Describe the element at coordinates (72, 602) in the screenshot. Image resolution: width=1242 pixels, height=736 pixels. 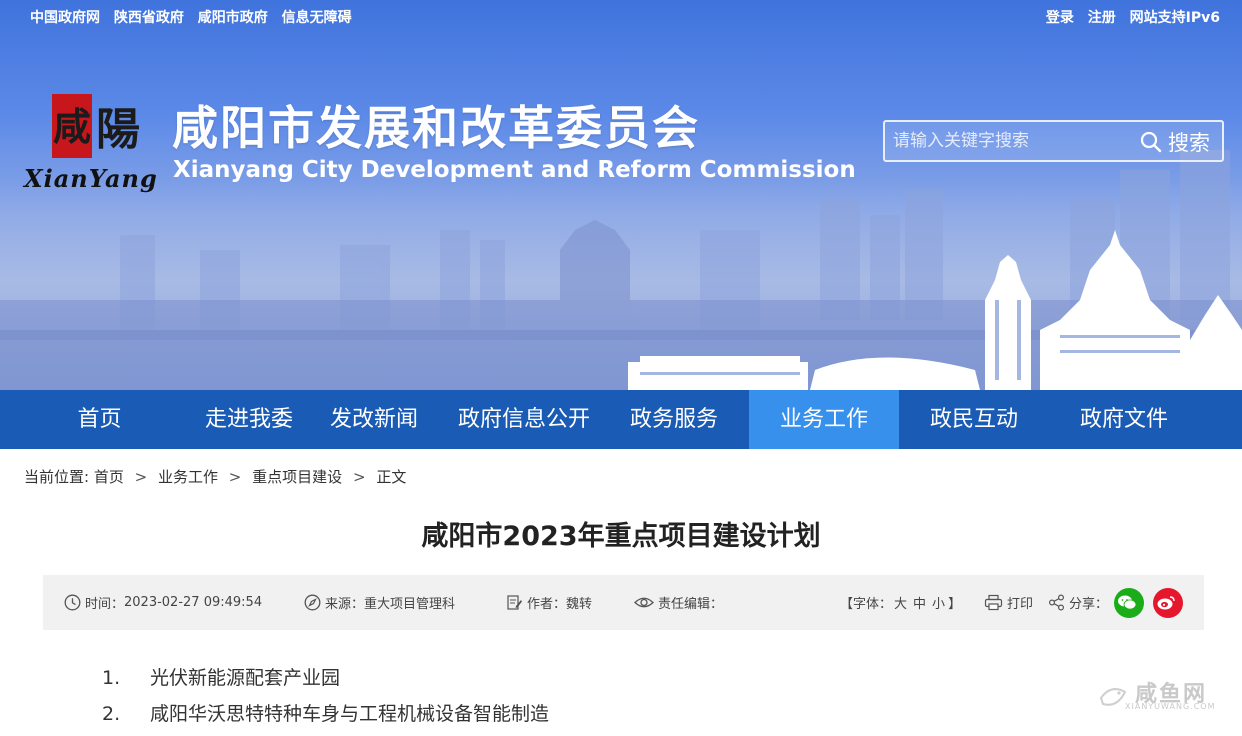
I see `clock-icon` at that location.